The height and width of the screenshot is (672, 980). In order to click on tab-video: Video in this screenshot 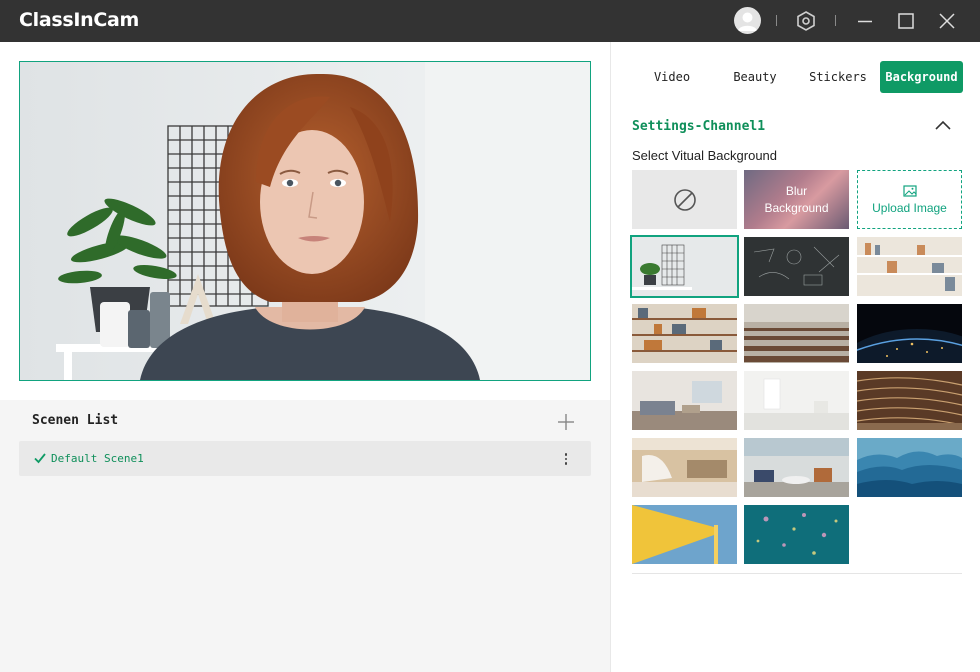, I will do `click(672, 77)`.